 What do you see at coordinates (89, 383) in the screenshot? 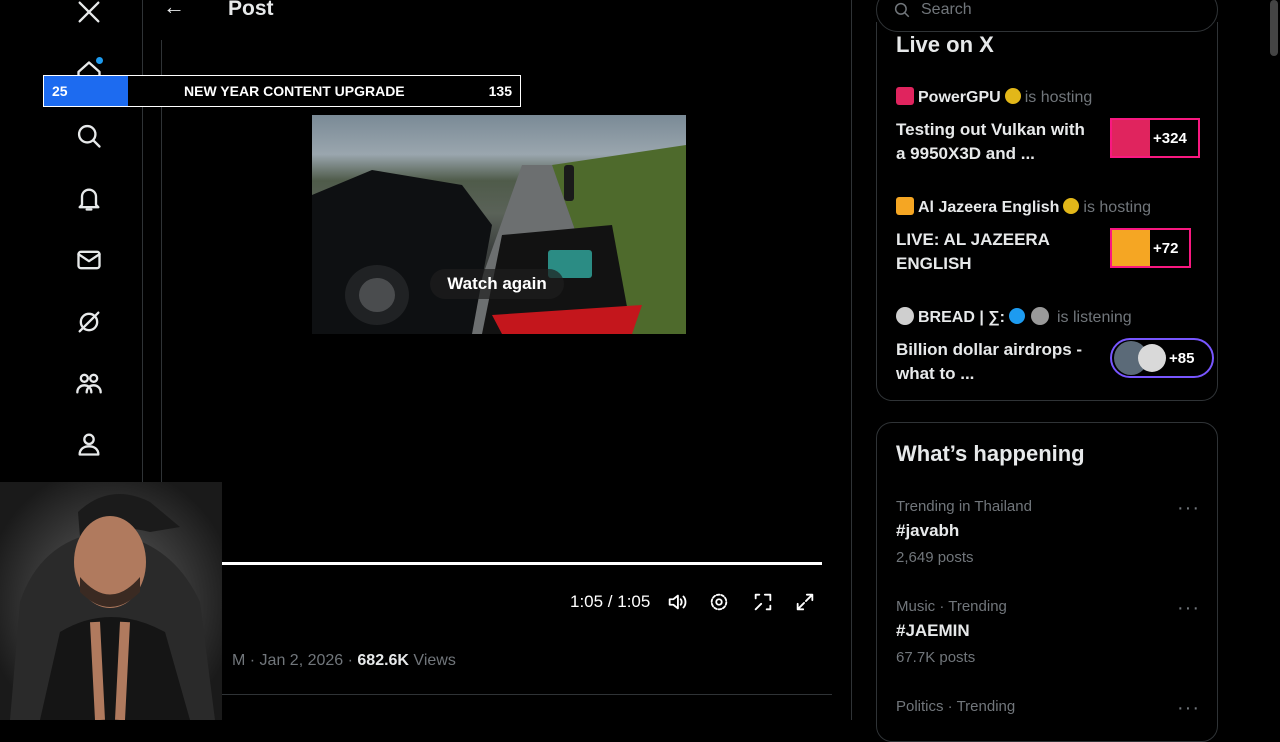
I see `communities-icon` at bounding box center [89, 383].